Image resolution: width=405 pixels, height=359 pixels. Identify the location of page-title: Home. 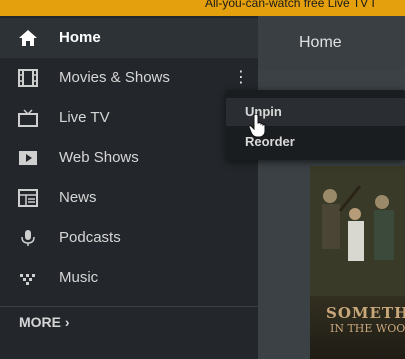
(320, 42).